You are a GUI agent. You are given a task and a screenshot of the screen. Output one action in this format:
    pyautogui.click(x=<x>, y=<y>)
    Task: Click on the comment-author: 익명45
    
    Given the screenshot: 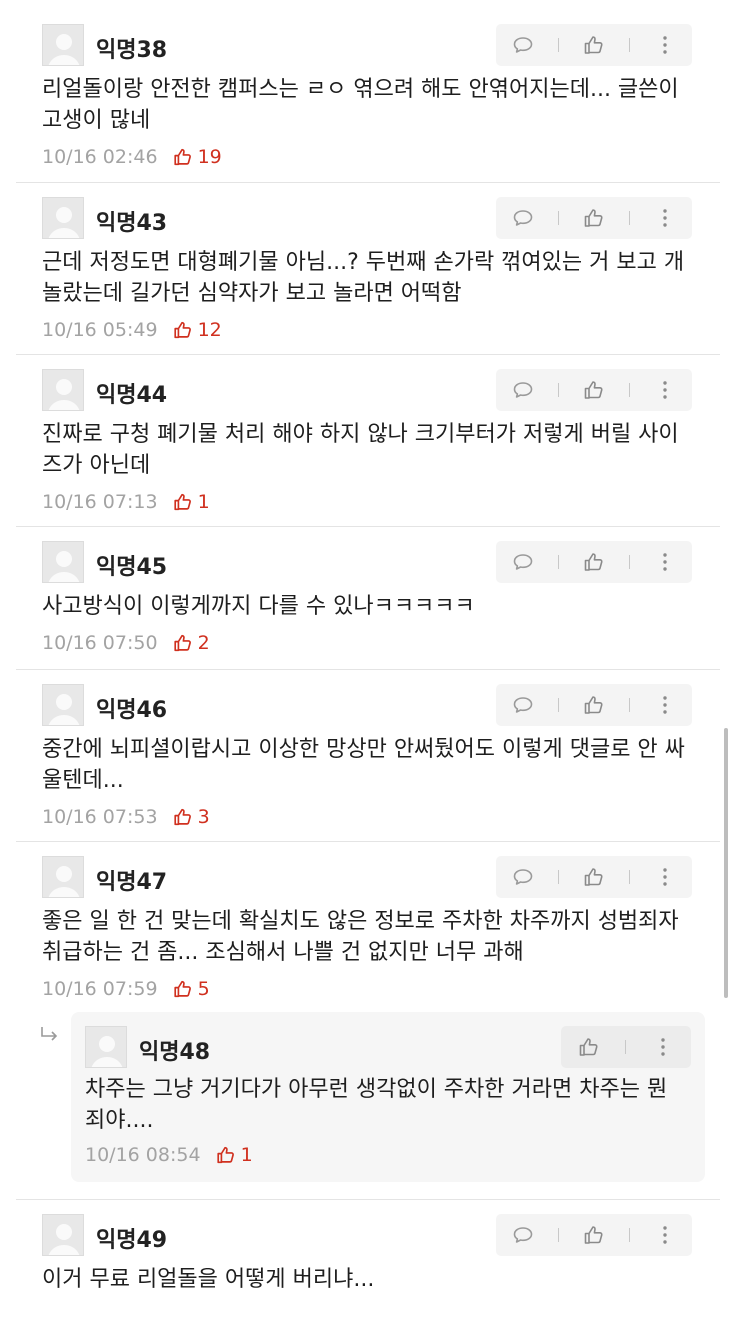 What is the action you would take?
    pyautogui.click(x=132, y=567)
    